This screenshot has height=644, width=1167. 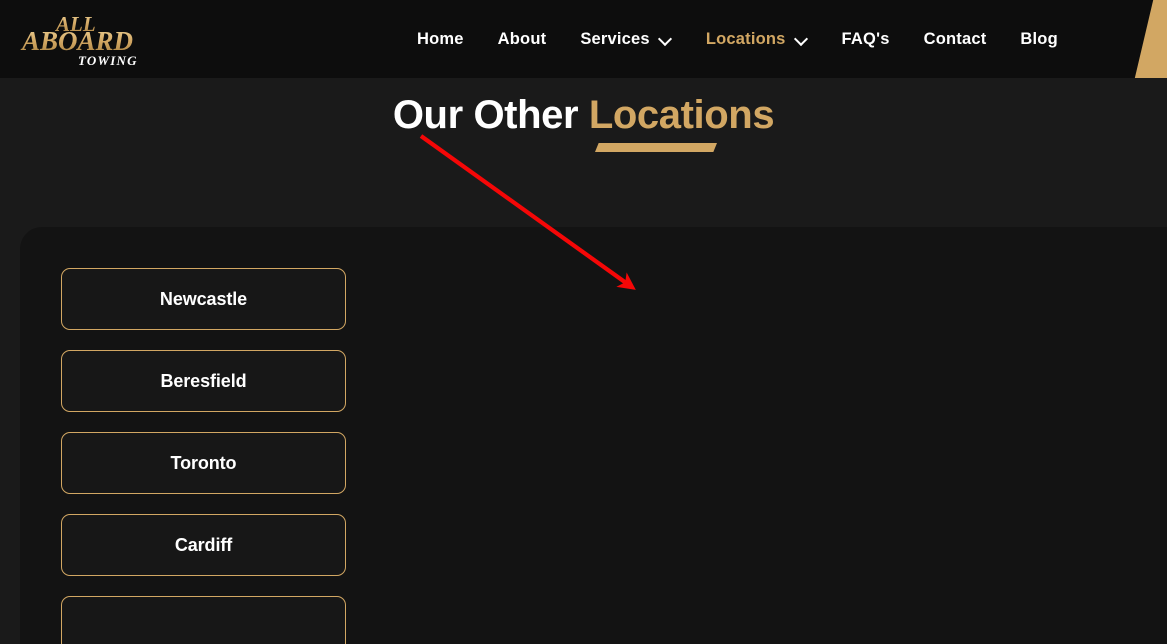 What do you see at coordinates (615, 38) in the screenshot?
I see `nav-label: Services` at bounding box center [615, 38].